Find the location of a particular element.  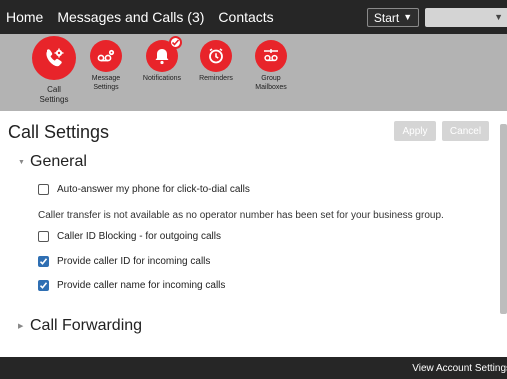

toolbar-message-settings: Message Settings is located at coordinates (106, 64).